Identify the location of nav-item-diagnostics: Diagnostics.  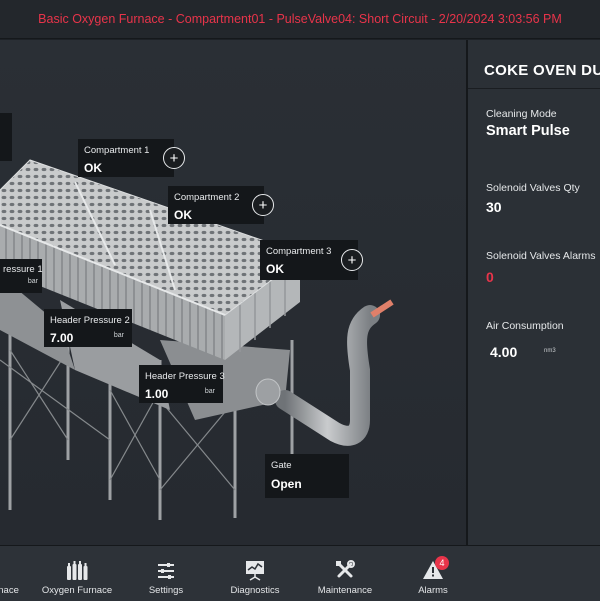
(255, 573).